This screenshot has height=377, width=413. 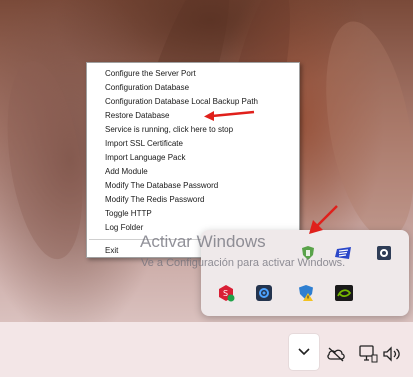 I want to click on monitor-network-icon, so click(x=368, y=354).